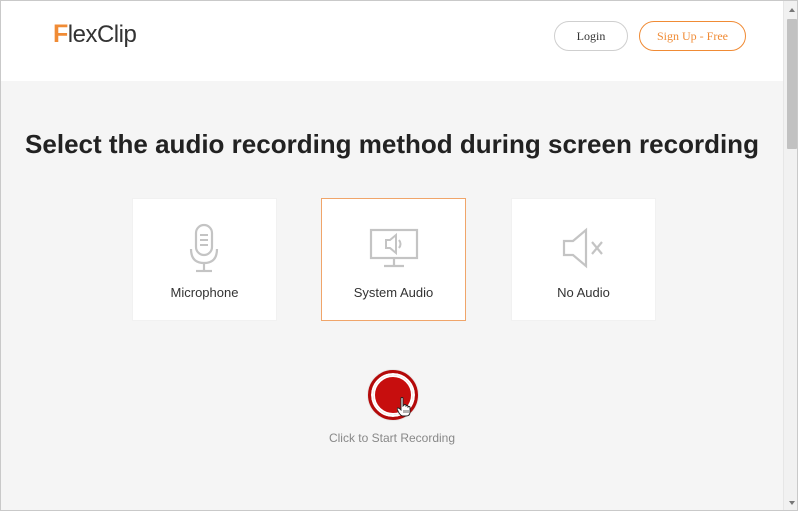 This screenshot has width=800, height=513. Describe the element at coordinates (792, 503) in the screenshot. I see `scroll-down-arrow-icon` at that location.